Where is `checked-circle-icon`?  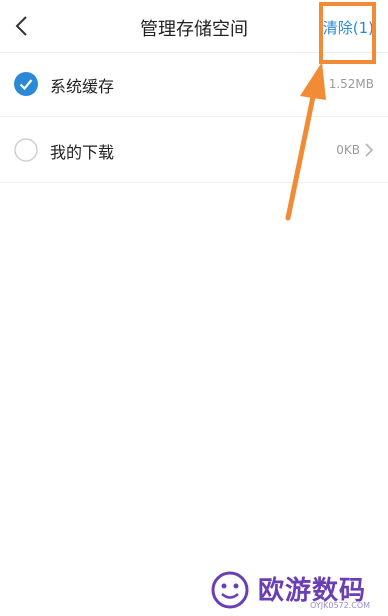 checked-circle-icon is located at coordinates (26, 84).